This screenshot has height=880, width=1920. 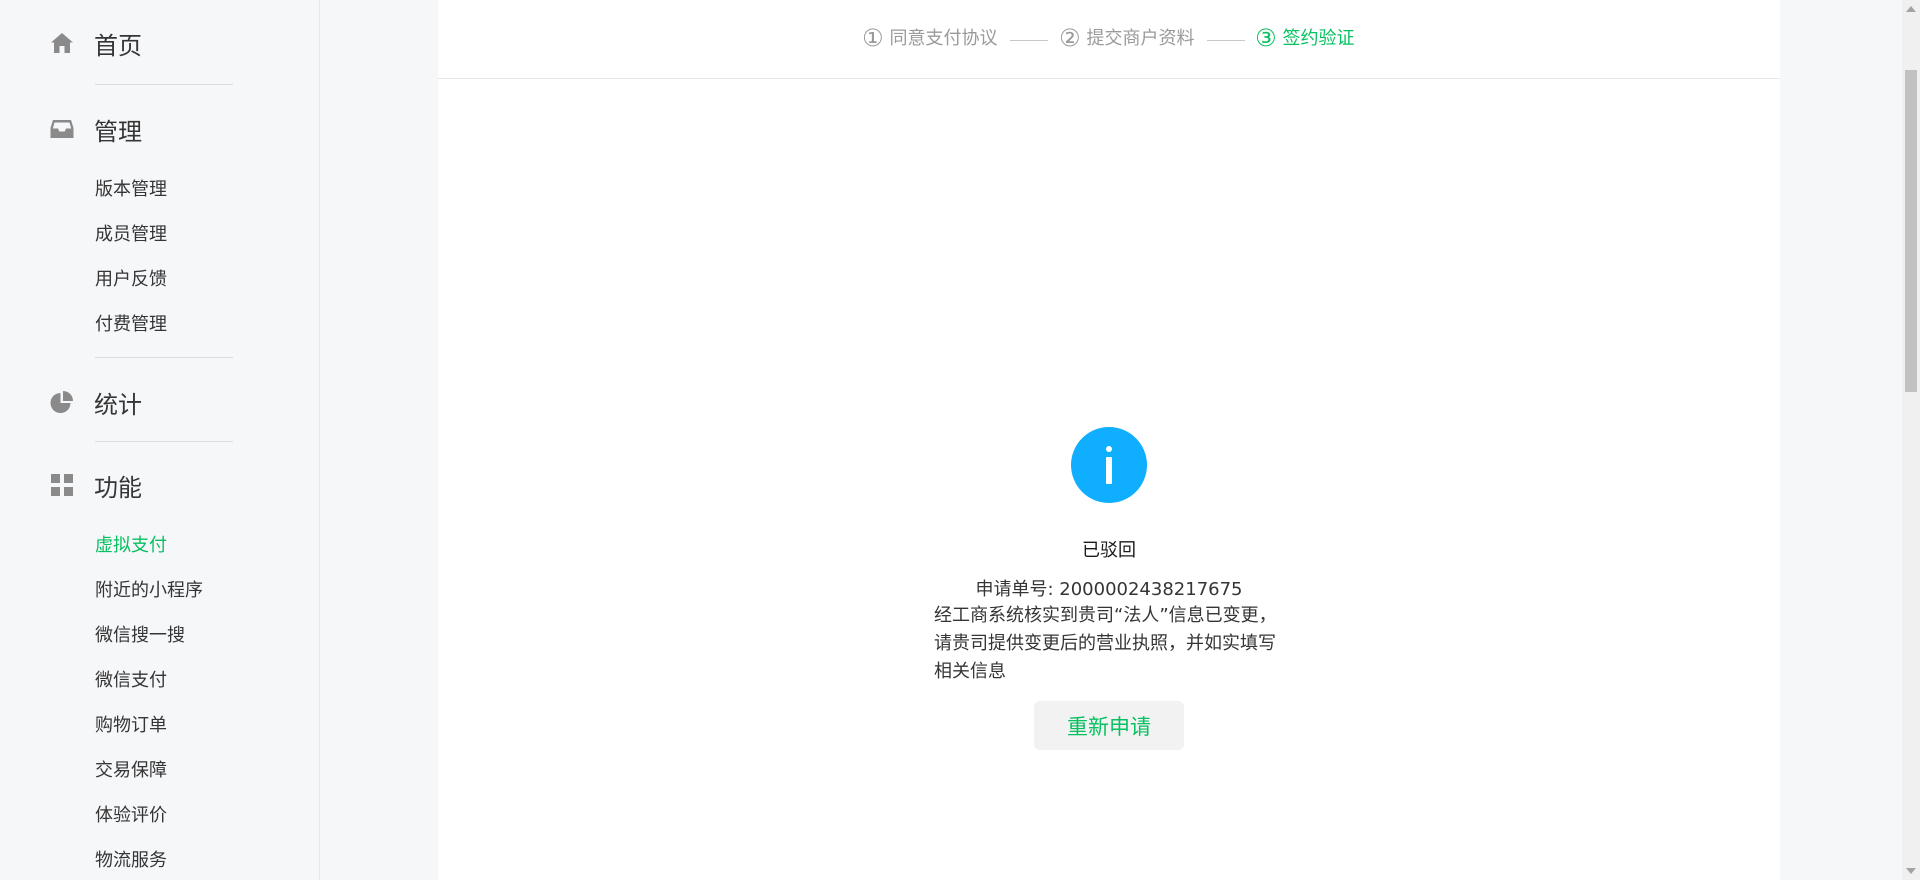 I want to click on sidebar-item-version-manage: 版本管理, so click(x=131, y=190).